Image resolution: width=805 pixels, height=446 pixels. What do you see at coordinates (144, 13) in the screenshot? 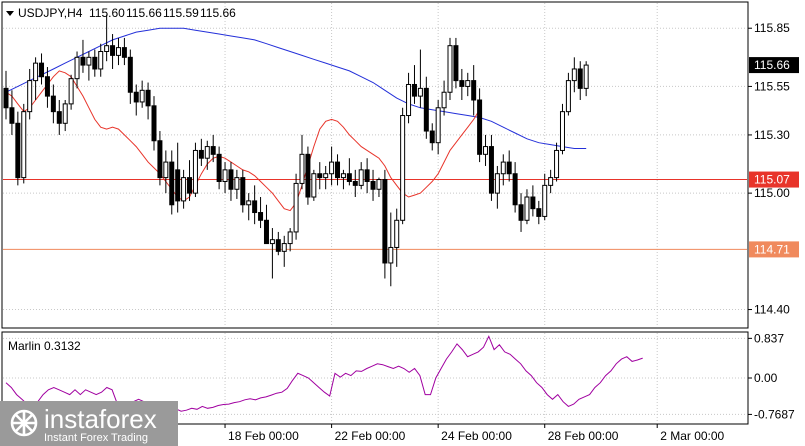
I see `ohlc-high: 115.66` at bounding box center [144, 13].